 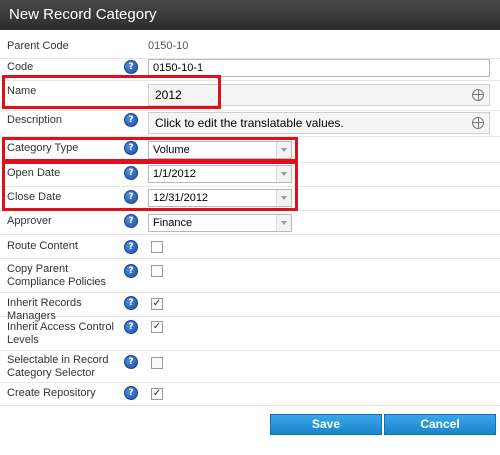 What do you see at coordinates (319, 95) in the screenshot?
I see `name-field: 2012` at bounding box center [319, 95].